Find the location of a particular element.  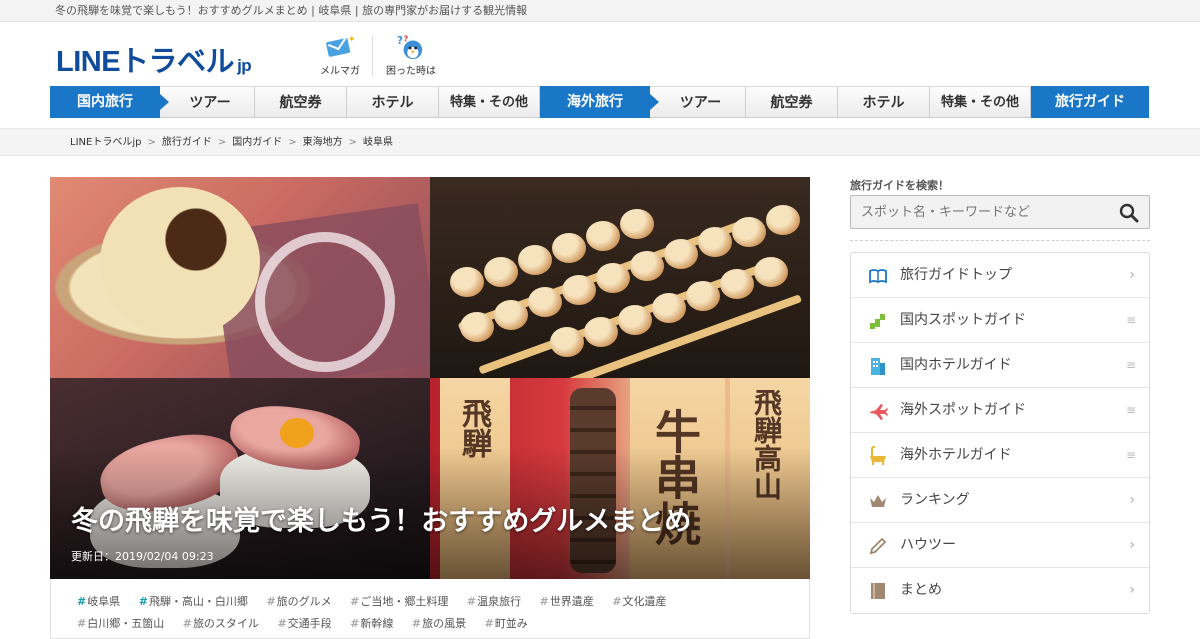

menu-item-overseas-spots: 海外スポットガイド ≡ is located at coordinates (1000, 410).